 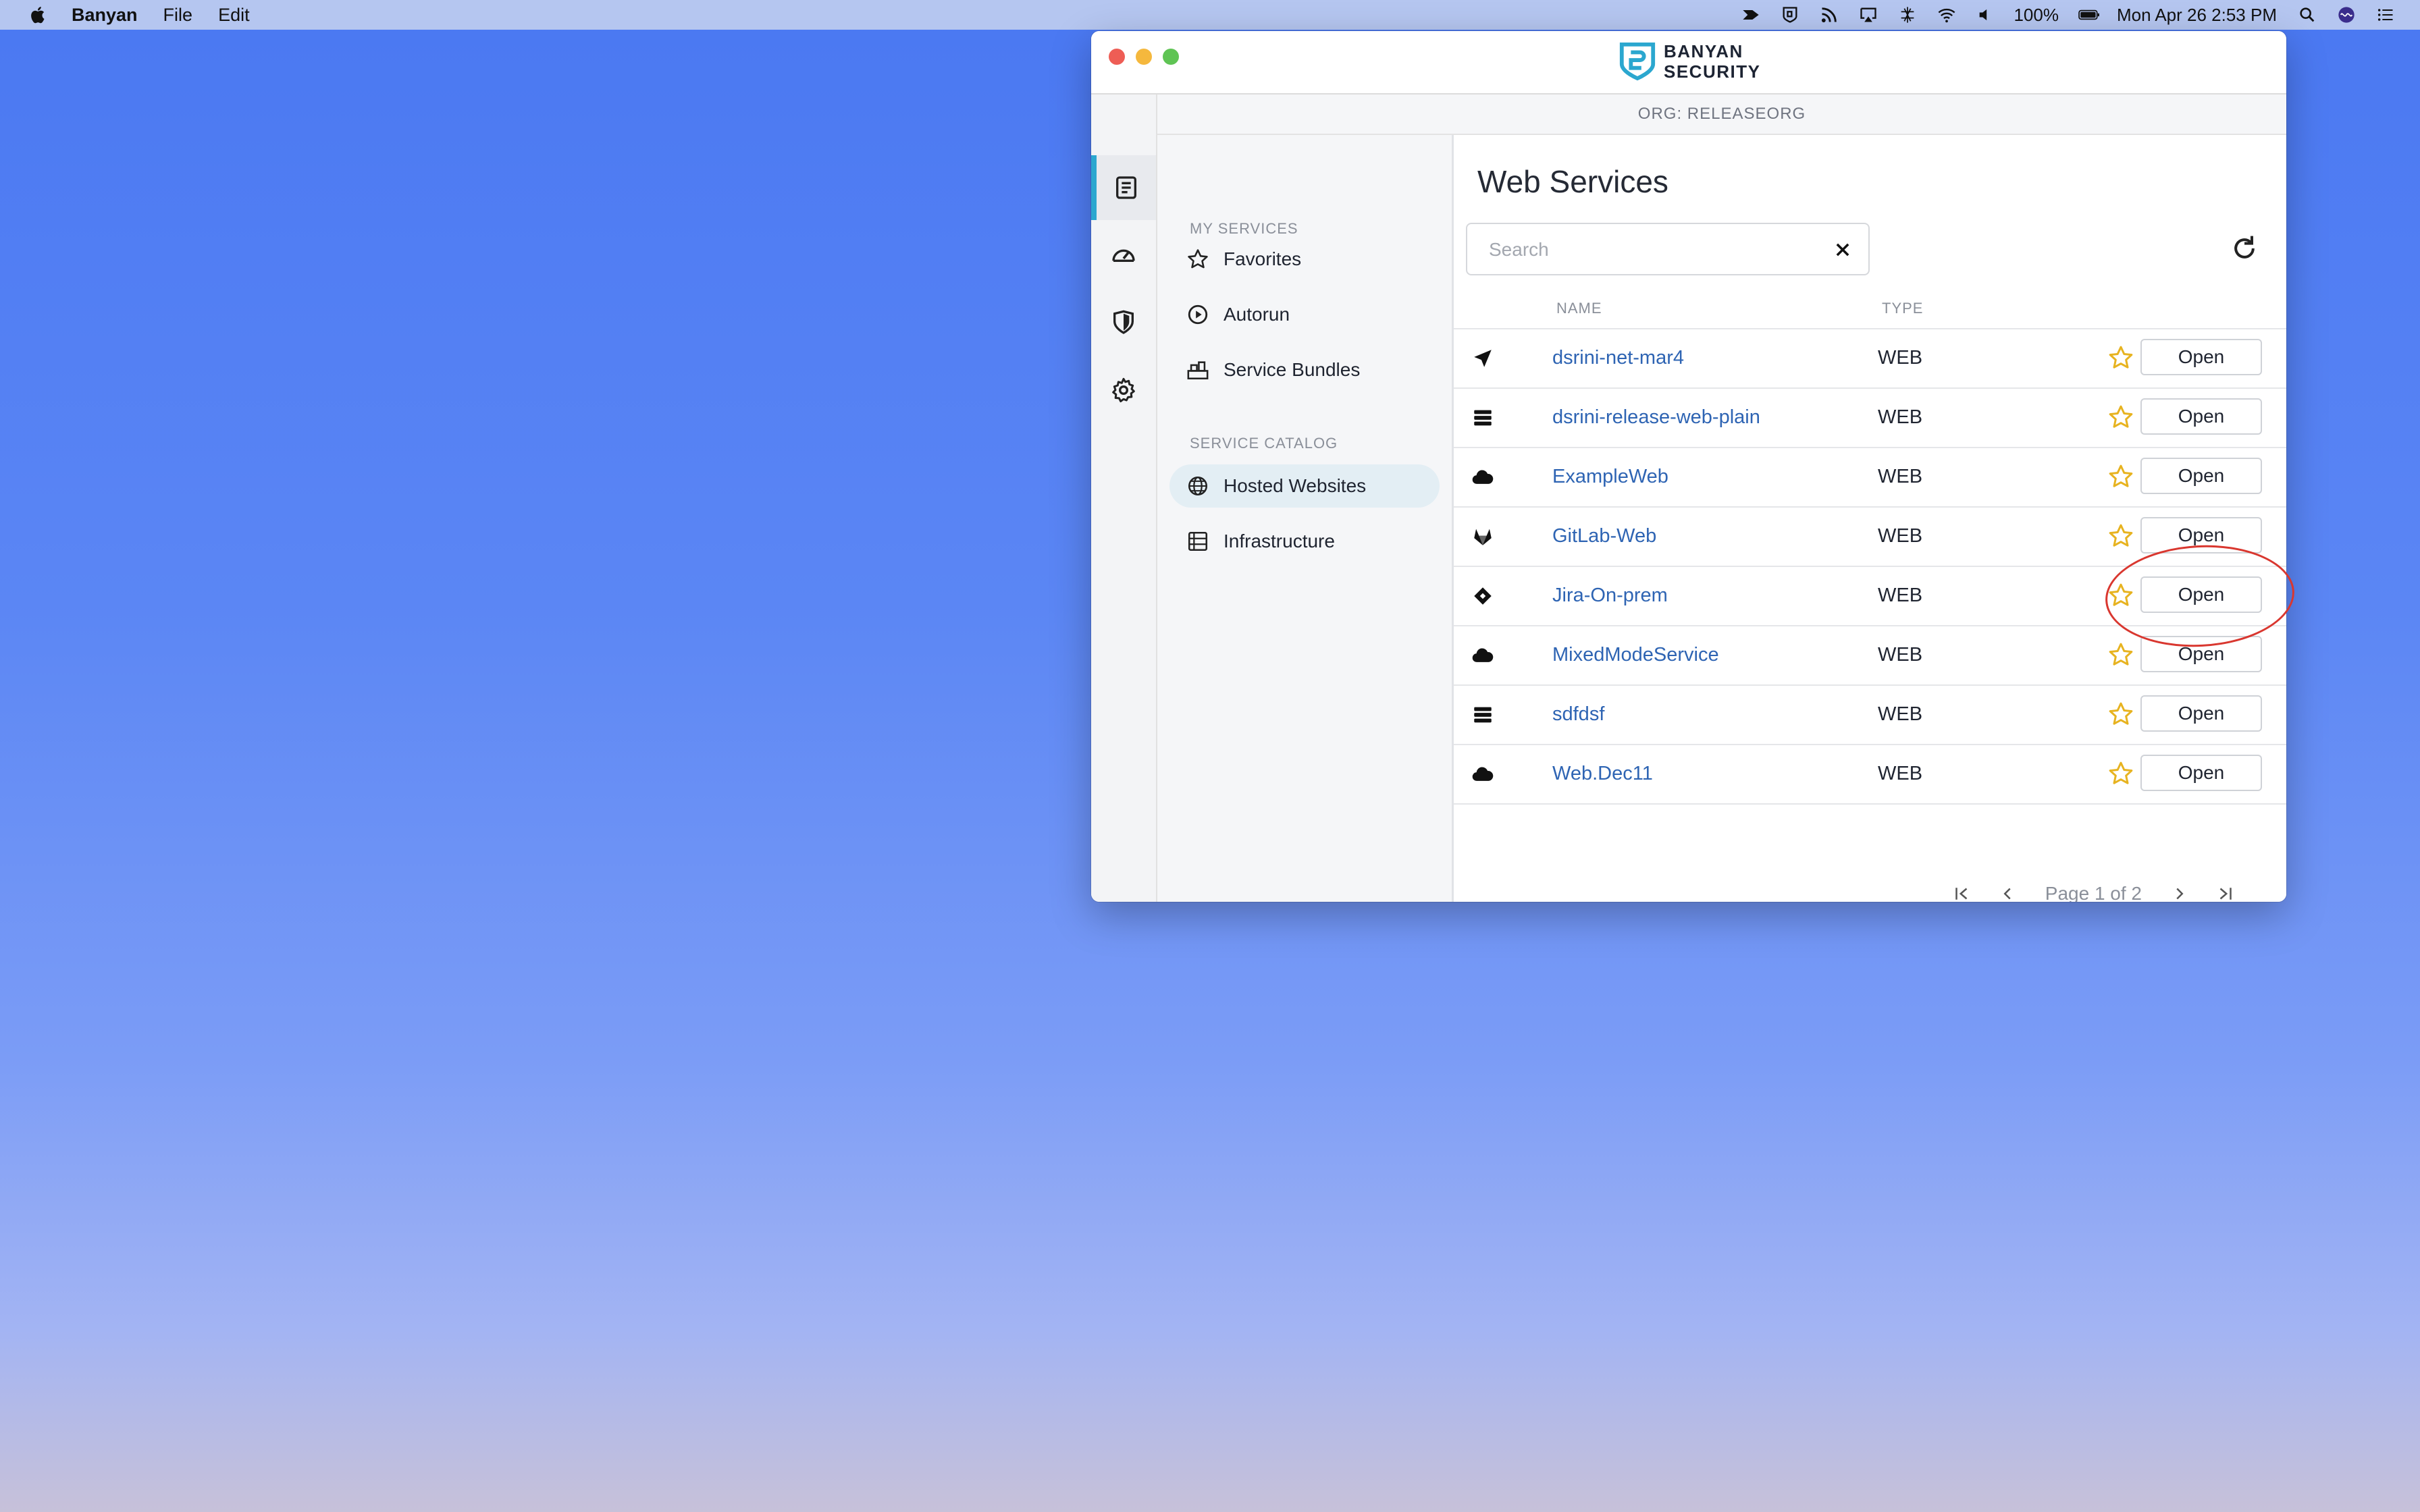 What do you see at coordinates (1198, 314) in the screenshot?
I see `play-circle-icon` at bounding box center [1198, 314].